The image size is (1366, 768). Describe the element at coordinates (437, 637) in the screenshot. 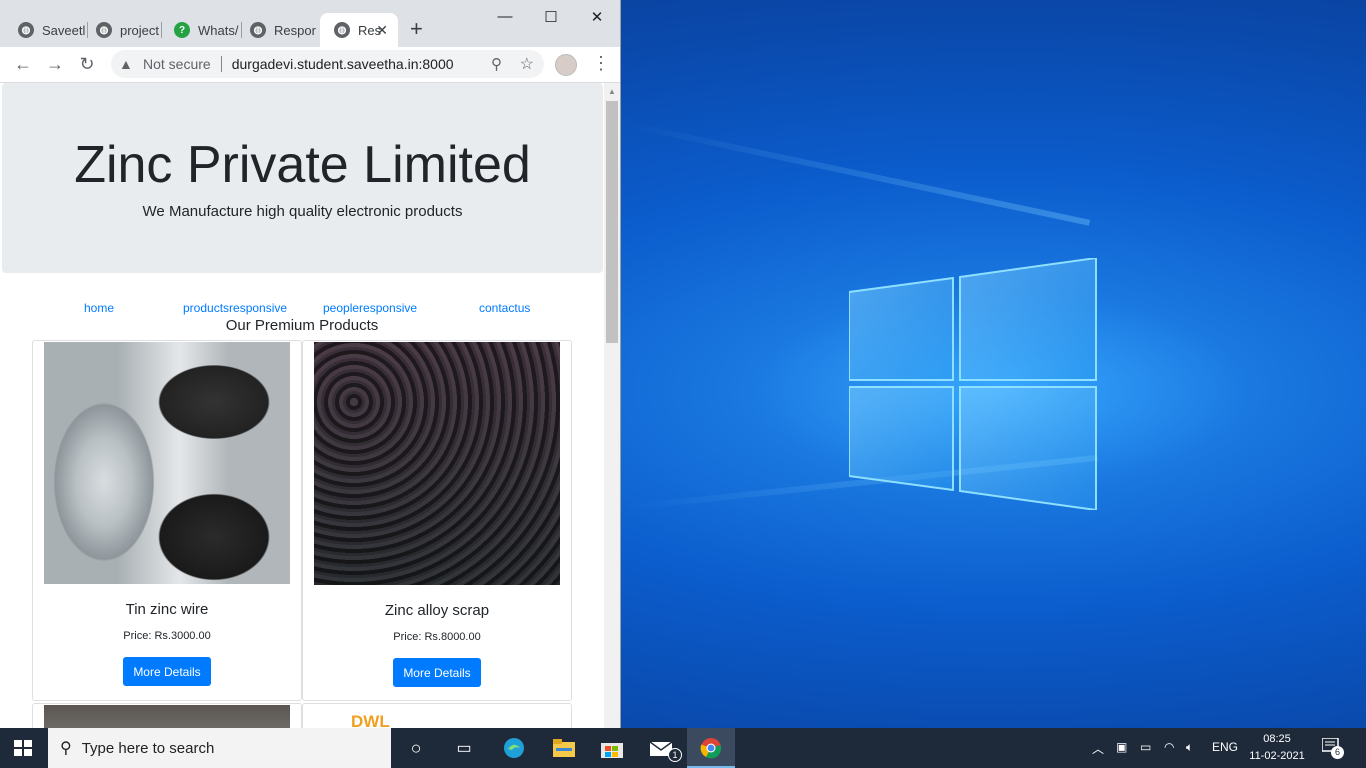

I see `product-price: Price: Rs.8000.00` at that location.